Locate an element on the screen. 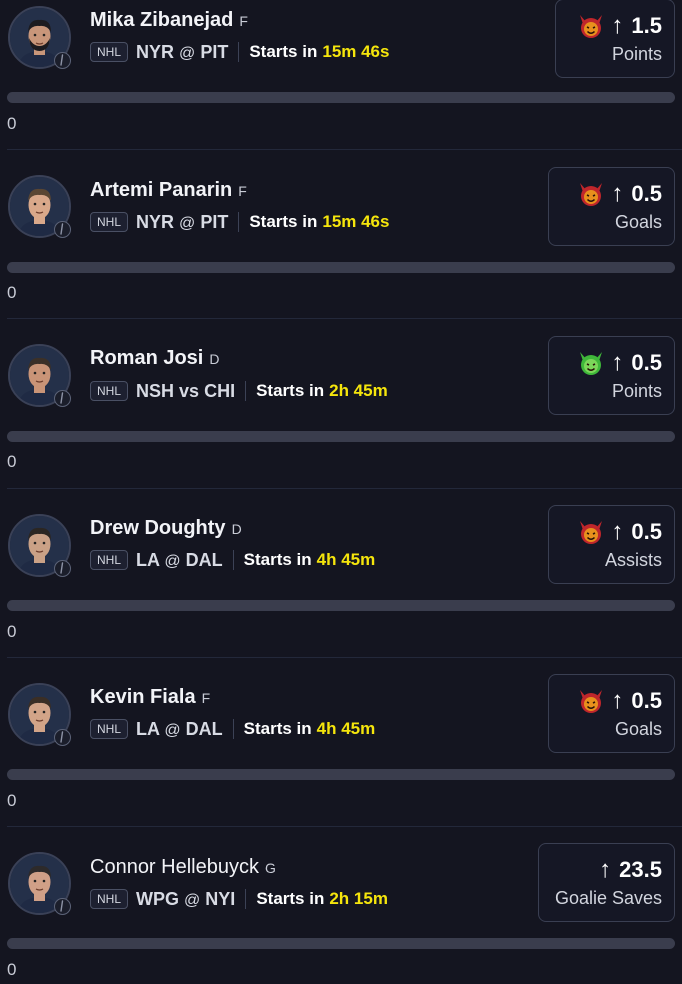 This screenshot has width=682, height=984. pick-card: ↑ 0.5 Points is located at coordinates (611, 375).